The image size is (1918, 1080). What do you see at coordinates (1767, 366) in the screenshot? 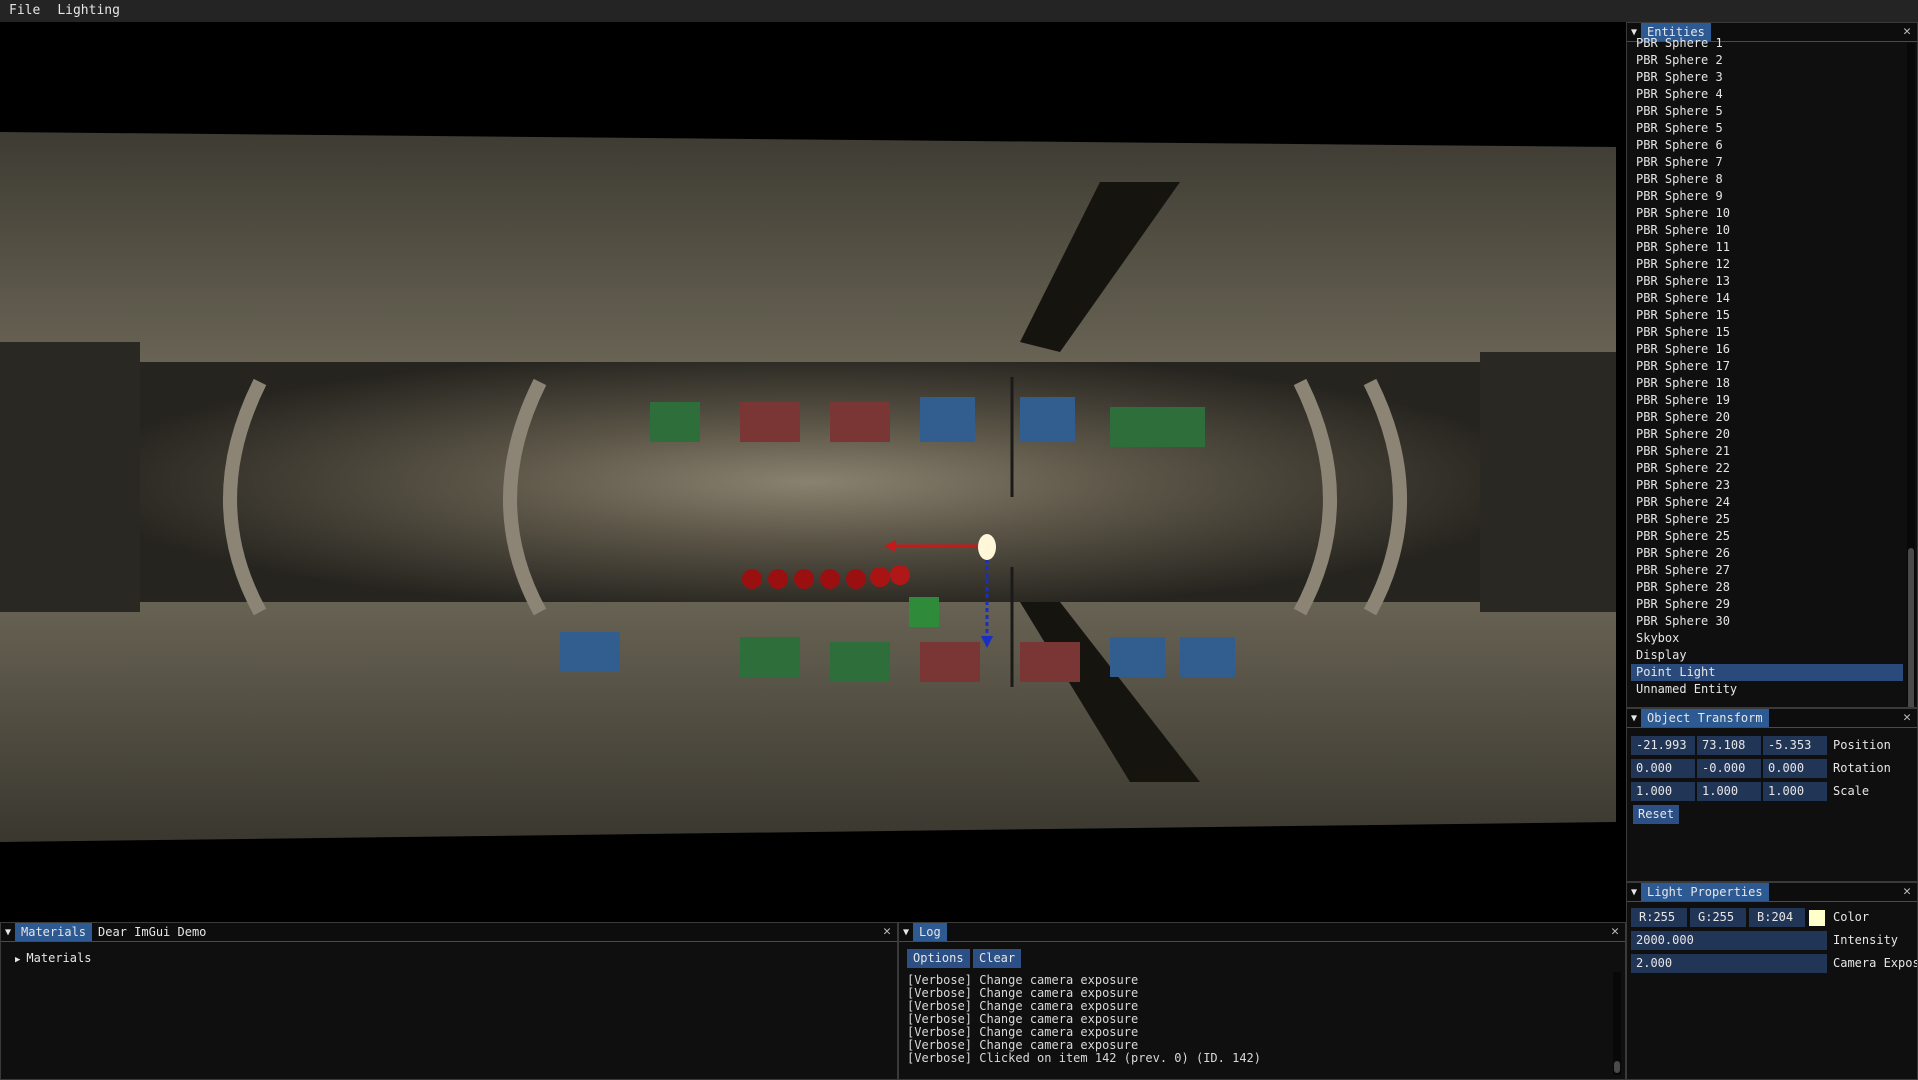
I see `entity-item: PBR Sphere 17` at bounding box center [1767, 366].